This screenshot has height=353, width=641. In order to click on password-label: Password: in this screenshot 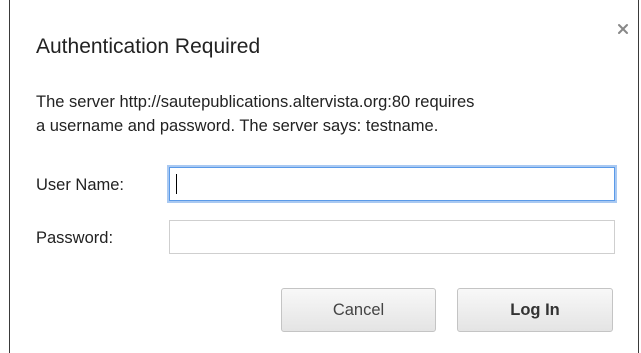, I will do `click(75, 238)`.